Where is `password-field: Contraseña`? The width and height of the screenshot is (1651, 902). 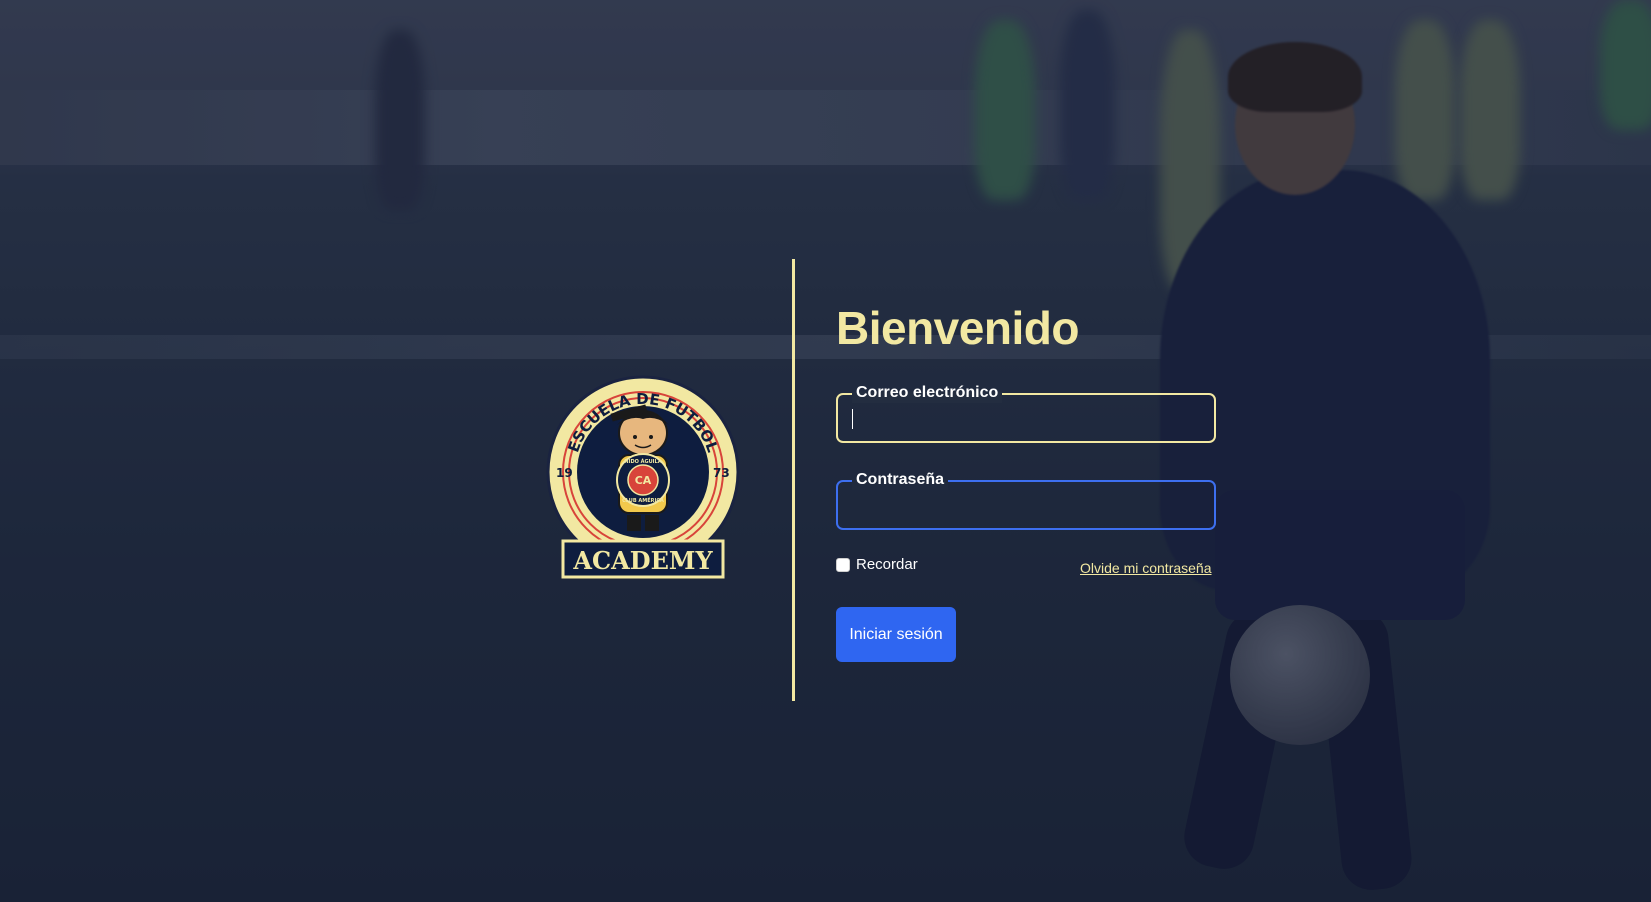
password-field: Contraseña is located at coordinates (1026, 500).